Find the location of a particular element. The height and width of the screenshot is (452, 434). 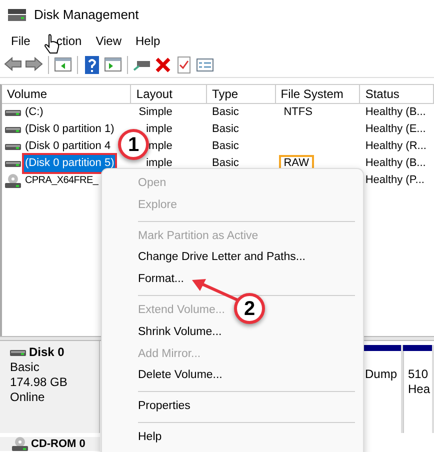

list-entry: (Disk 0 partition 4 is located at coordinates (68, 146).